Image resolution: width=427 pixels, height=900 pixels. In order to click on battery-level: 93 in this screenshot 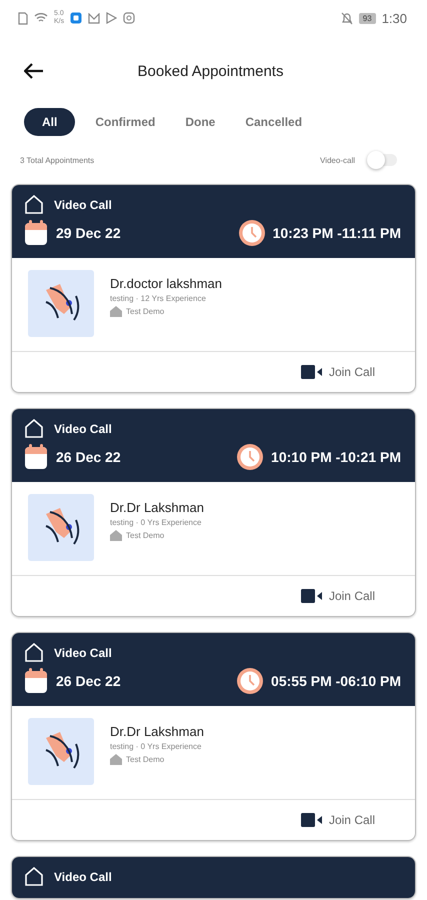, I will do `click(367, 18)`.